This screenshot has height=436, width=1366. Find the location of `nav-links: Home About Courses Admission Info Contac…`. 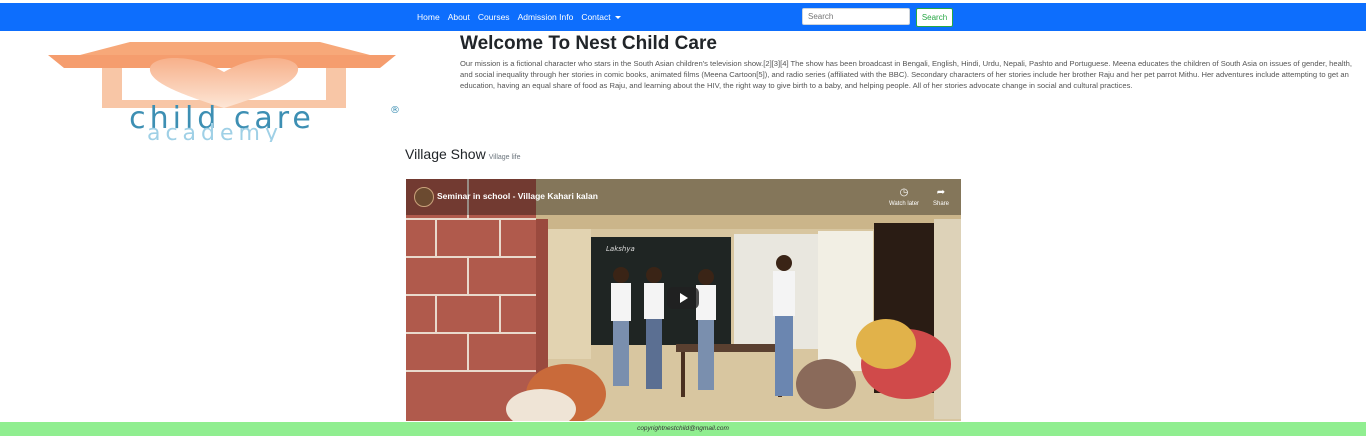

nav-links: Home About Courses Admission Info Contac… is located at coordinates (523, 17).